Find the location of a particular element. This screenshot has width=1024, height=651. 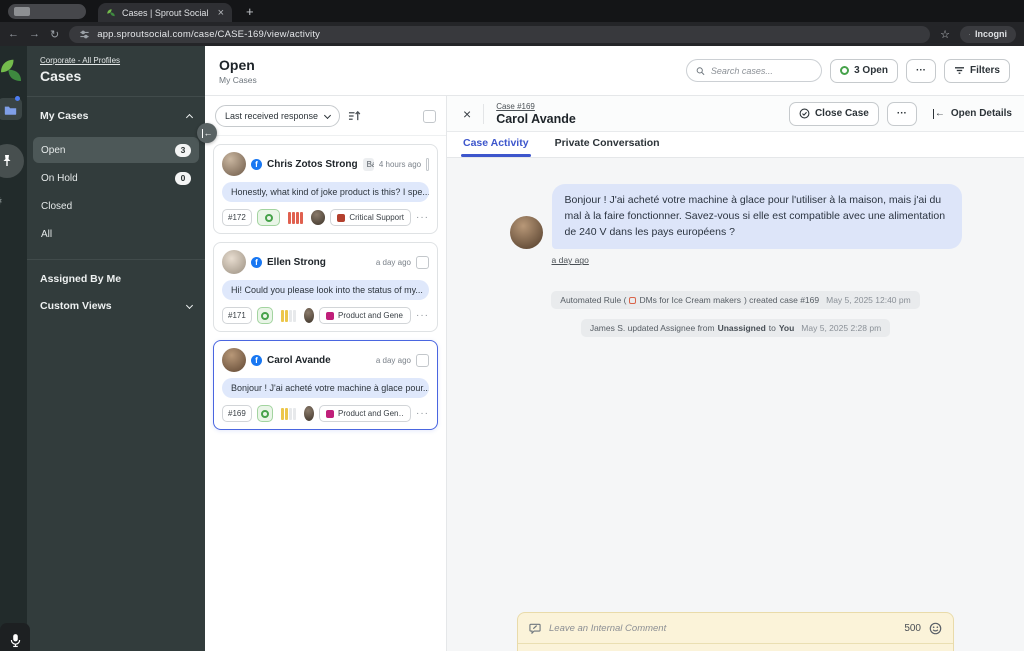

pin-nav-icon is located at coordinates (12, 161).